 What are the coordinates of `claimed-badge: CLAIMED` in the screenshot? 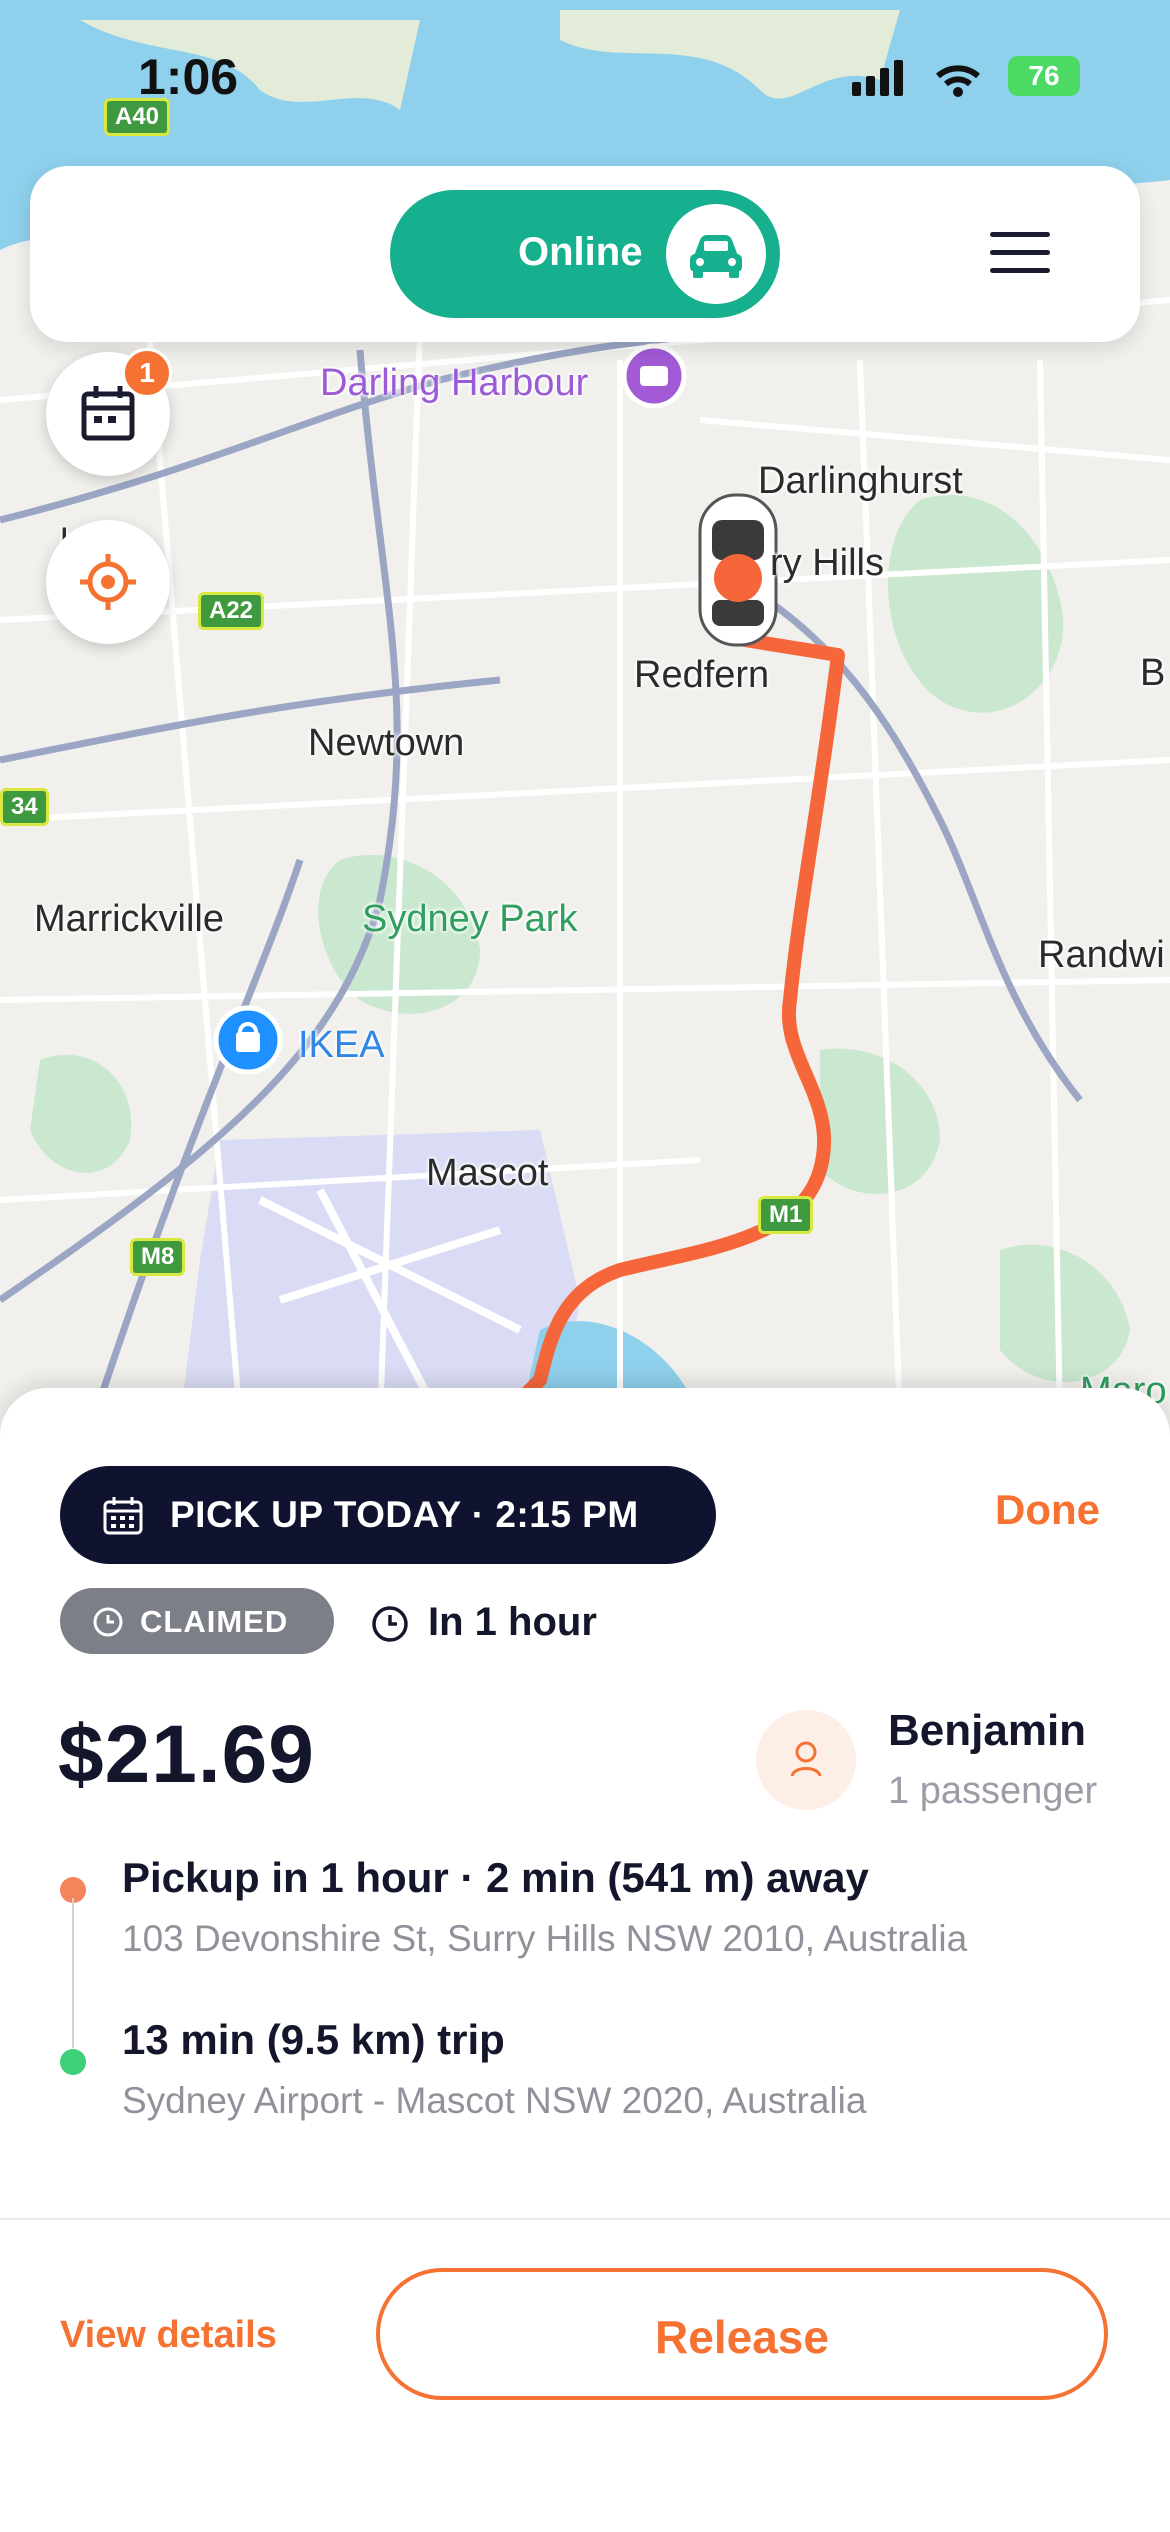 It's located at (197, 1621).